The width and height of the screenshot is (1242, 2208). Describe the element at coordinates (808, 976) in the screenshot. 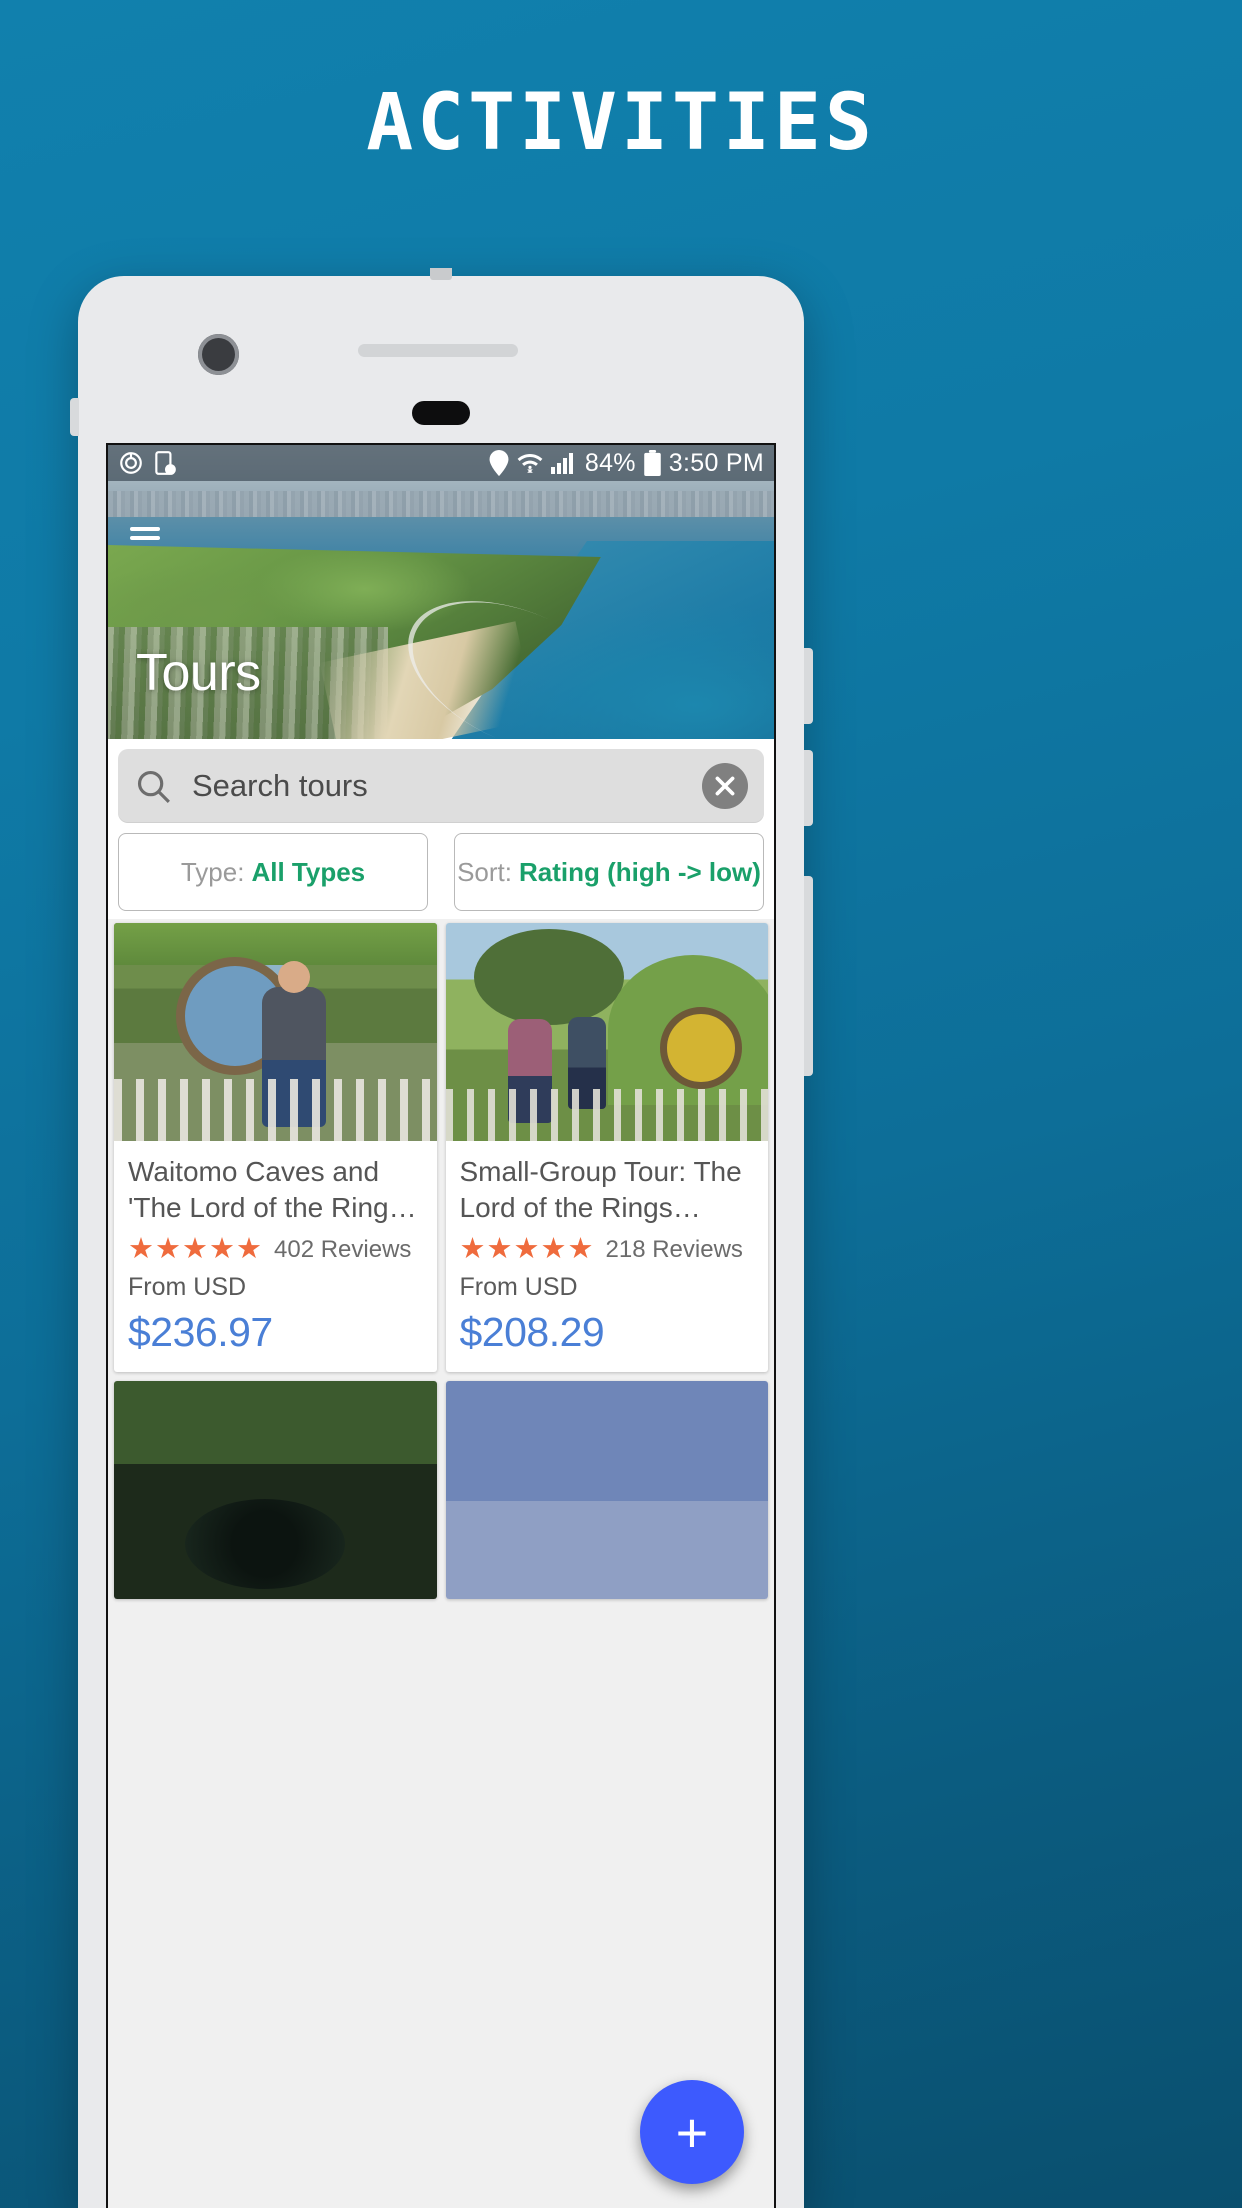

I see `phone-power-button` at that location.